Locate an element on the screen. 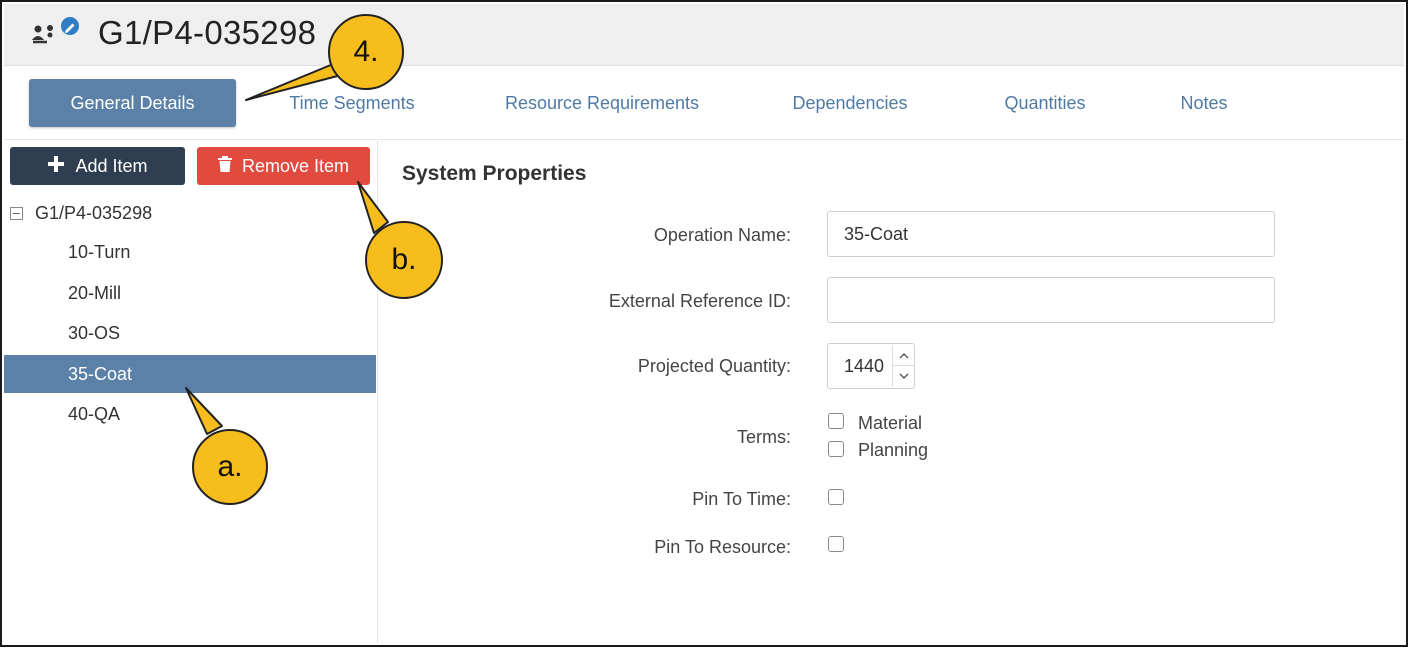 The image size is (1408, 649). add-item-button: Add Item is located at coordinates (97, 166).